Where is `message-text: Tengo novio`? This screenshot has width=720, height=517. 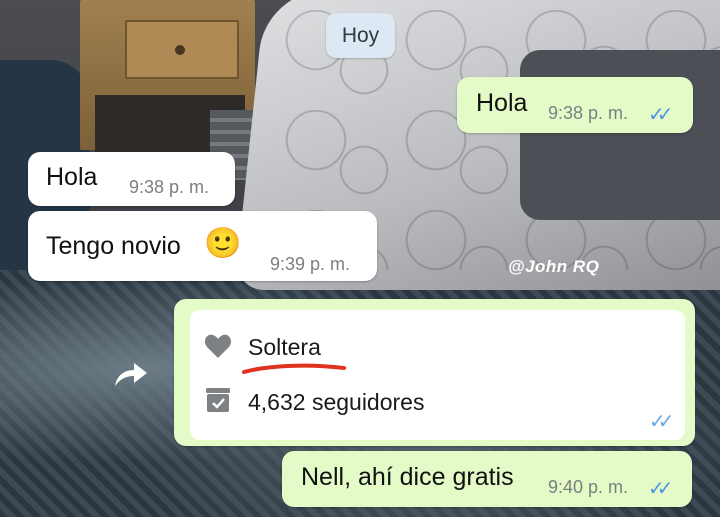
message-text: Tengo novio is located at coordinates (113, 246).